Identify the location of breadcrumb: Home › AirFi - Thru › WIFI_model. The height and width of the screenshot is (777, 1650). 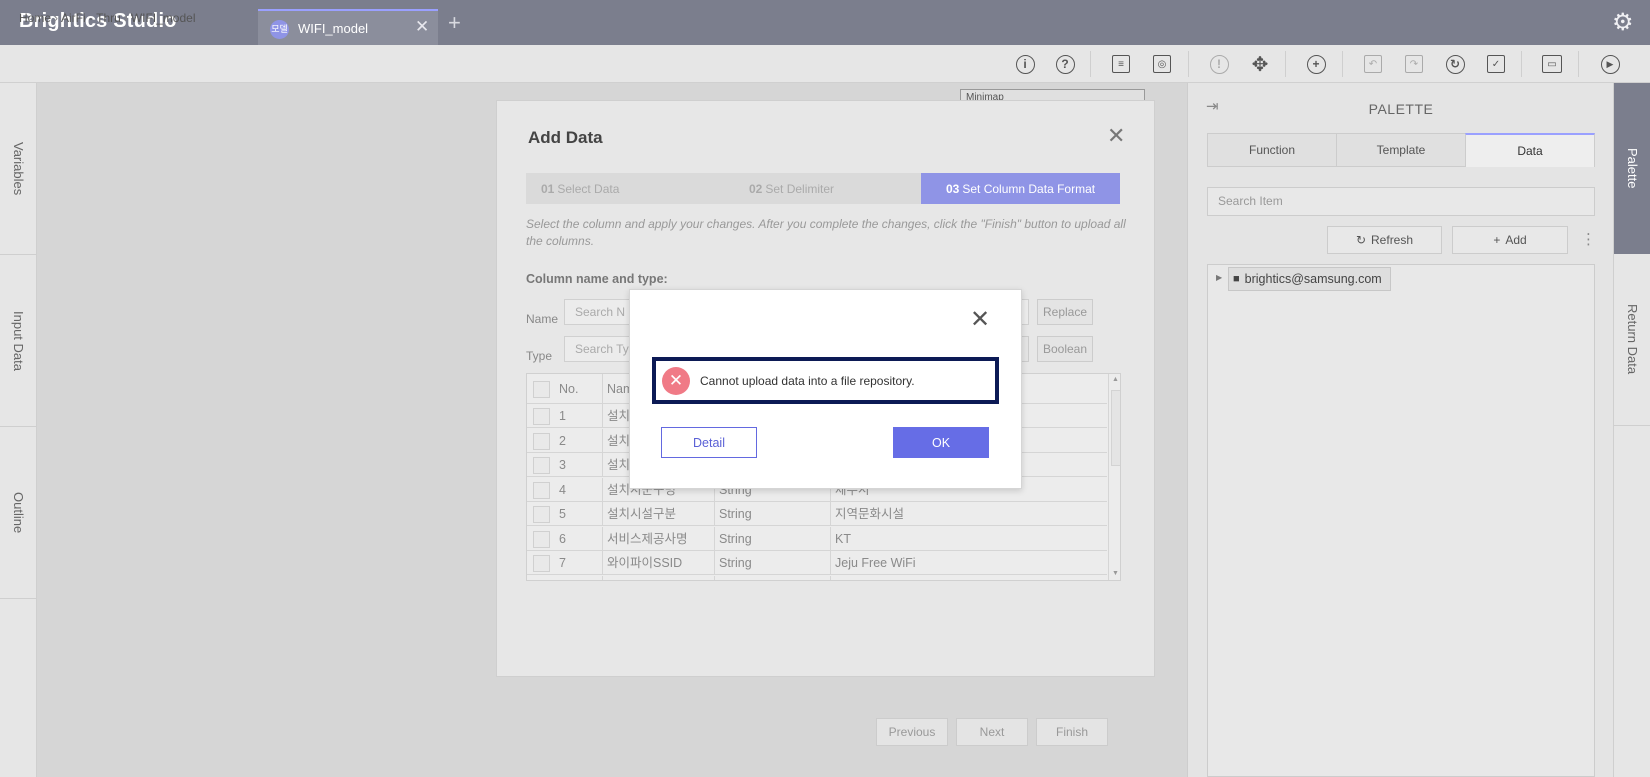
(107, 18).